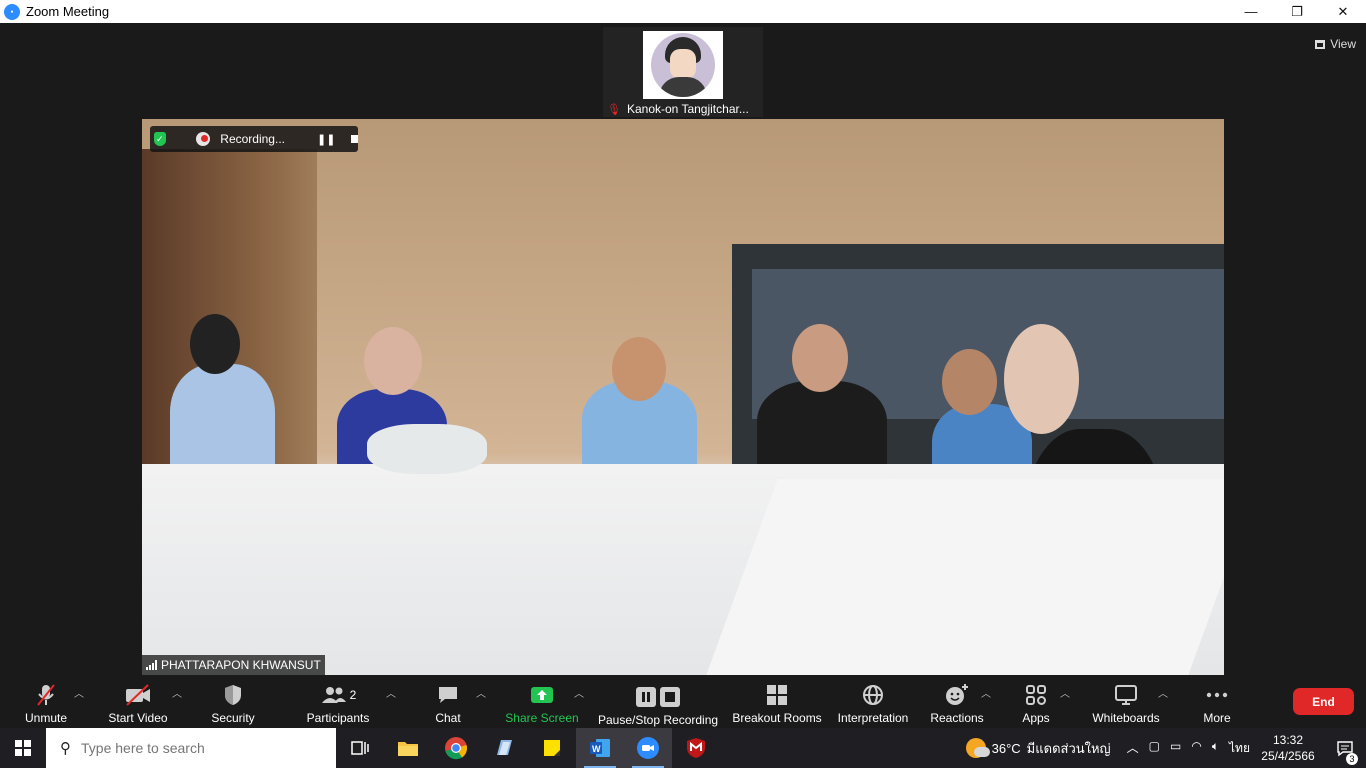  I want to click on video-flower-arrangement, so click(427, 449).